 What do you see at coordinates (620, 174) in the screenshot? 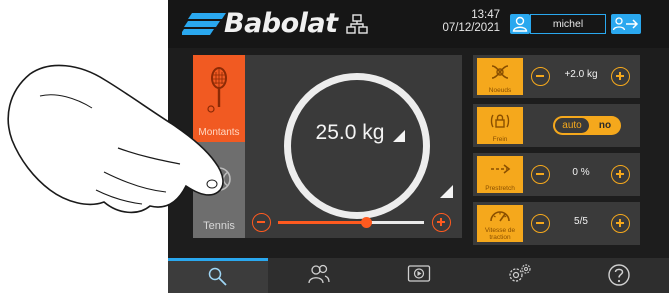
I see `prestretch-increase-button` at bounding box center [620, 174].